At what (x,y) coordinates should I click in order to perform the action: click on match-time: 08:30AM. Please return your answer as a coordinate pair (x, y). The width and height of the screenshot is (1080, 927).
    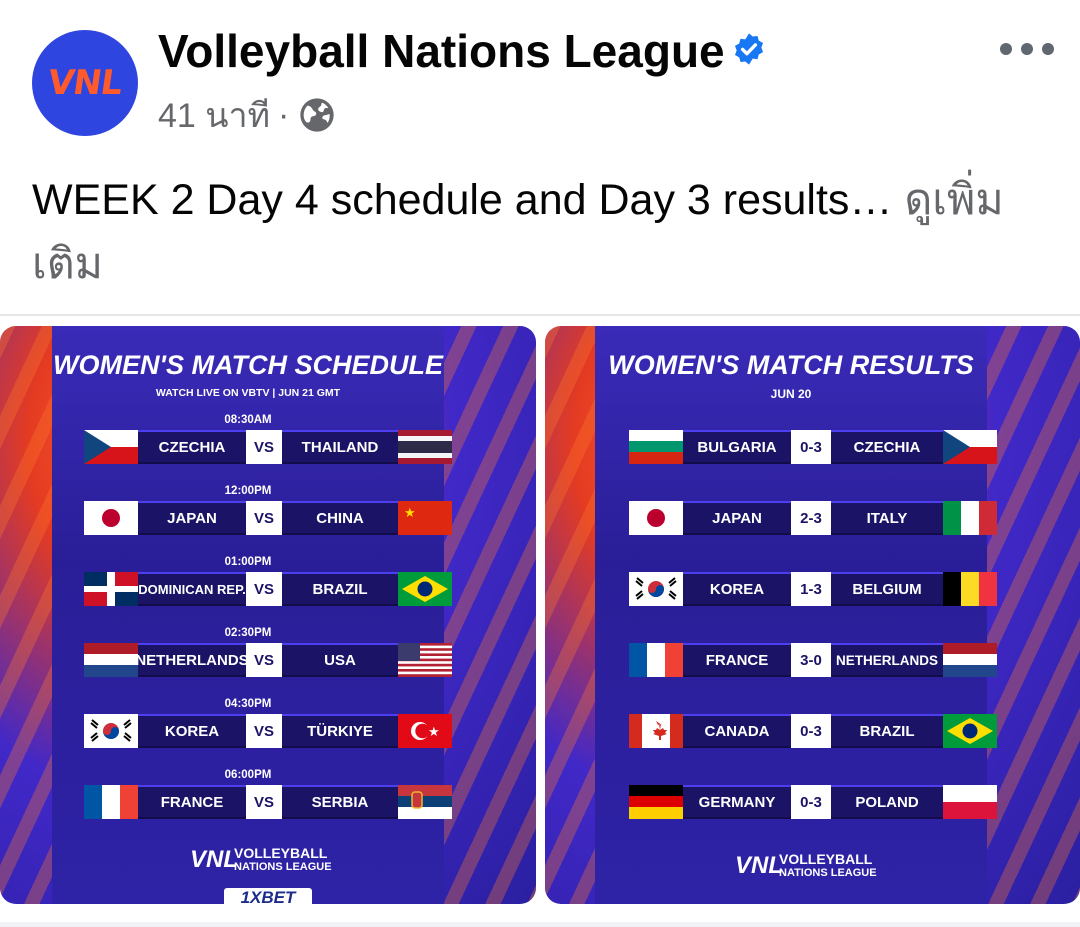
    Looking at the image, I should click on (248, 420).